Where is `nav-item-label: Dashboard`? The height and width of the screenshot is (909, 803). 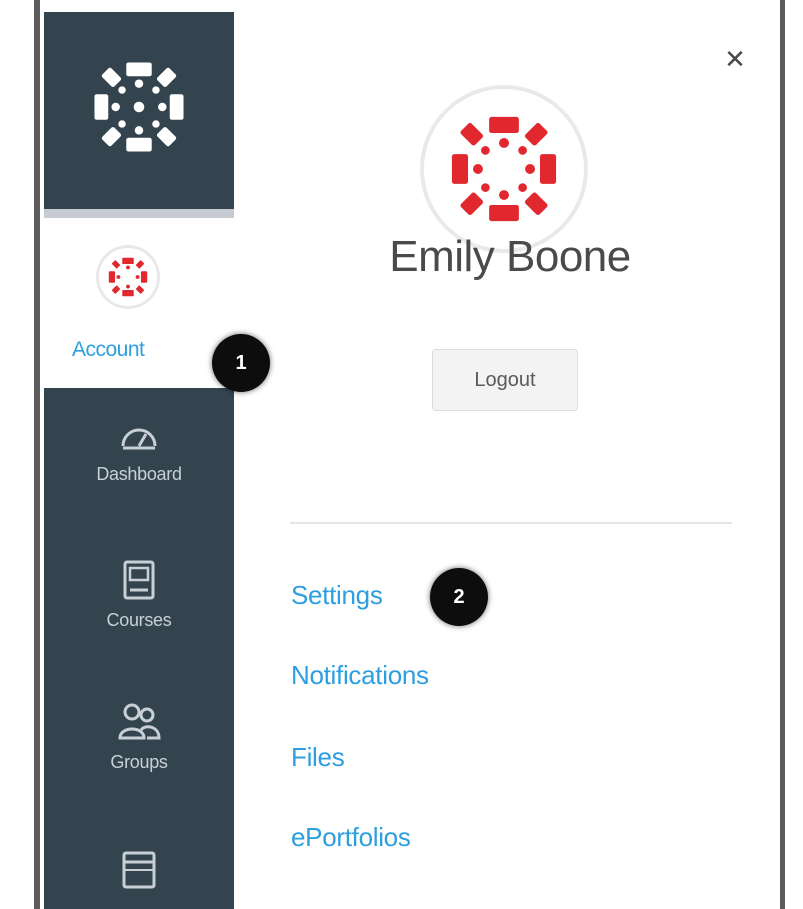 nav-item-label: Dashboard is located at coordinates (139, 474).